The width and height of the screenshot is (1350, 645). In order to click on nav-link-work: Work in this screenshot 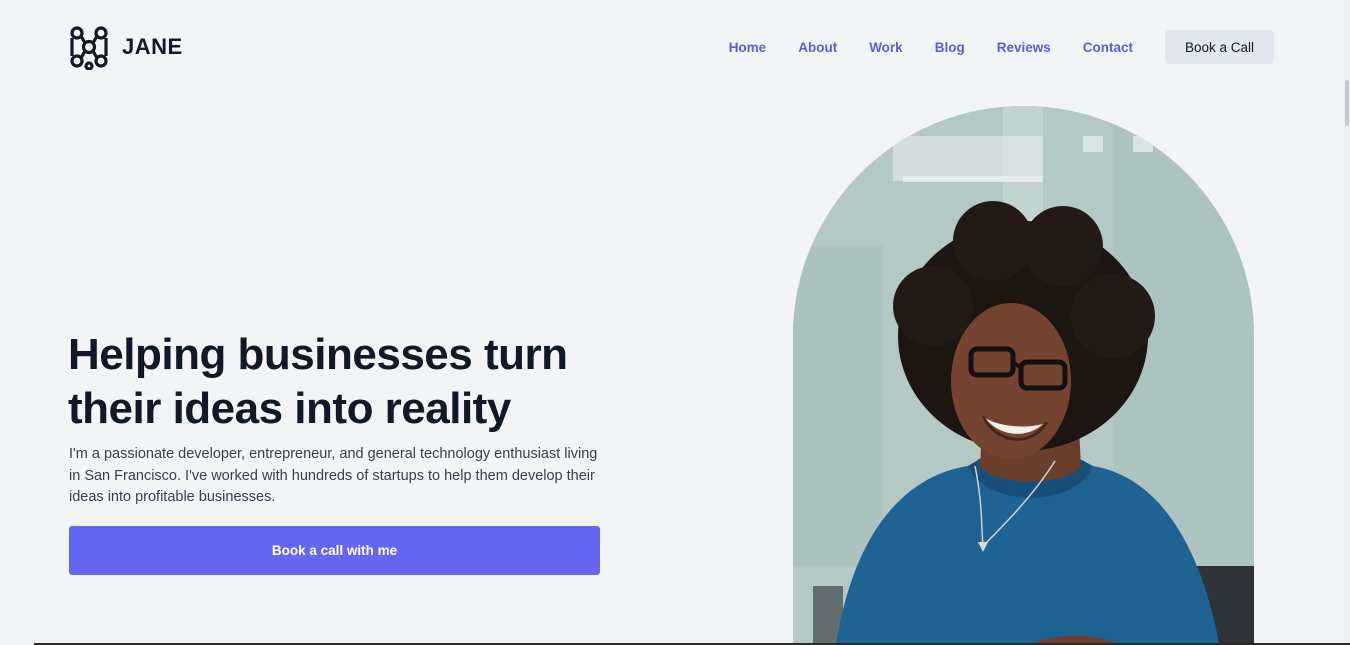, I will do `click(886, 47)`.